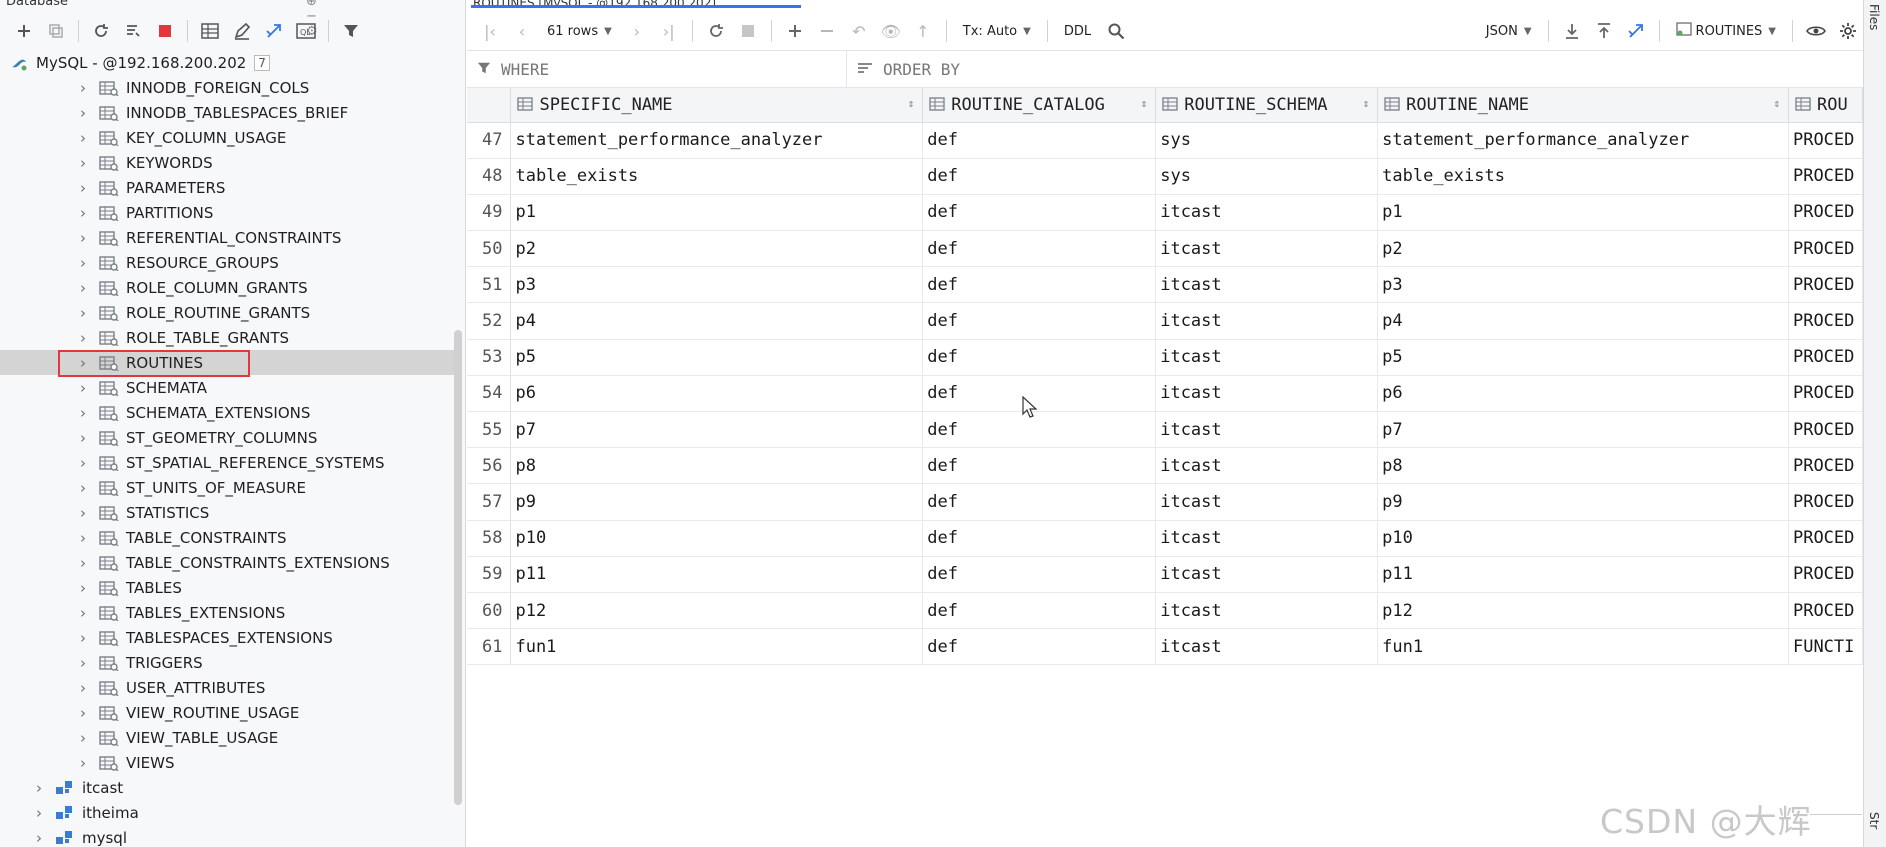 This screenshot has width=1886, height=847. What do you see at coordinates (1583, 140) in the screenshot?
I see `table-cell: statement_performance_analyzer` at bounding box center [1583, 140].